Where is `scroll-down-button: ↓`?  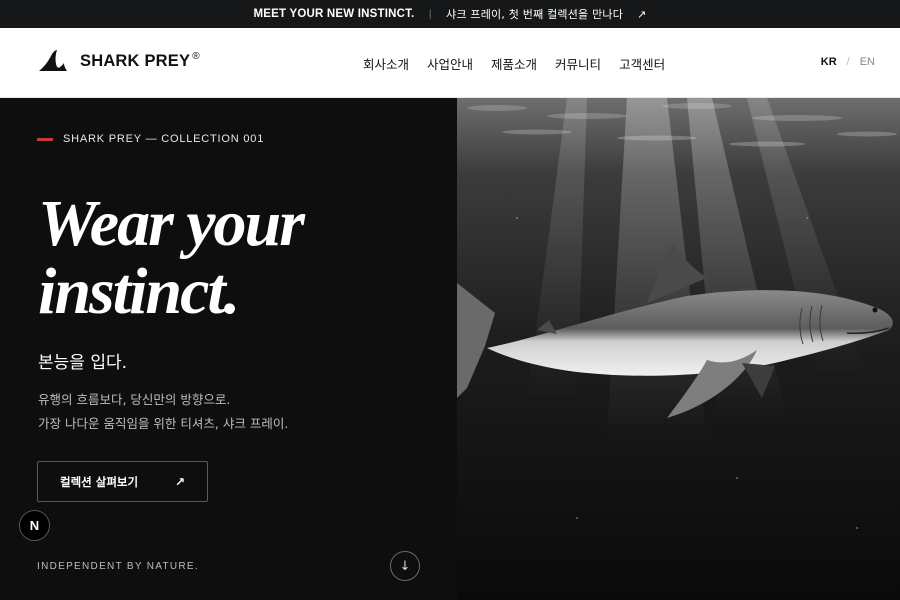 scroll-down-button: ↓ is located at coordinates (405, 566).